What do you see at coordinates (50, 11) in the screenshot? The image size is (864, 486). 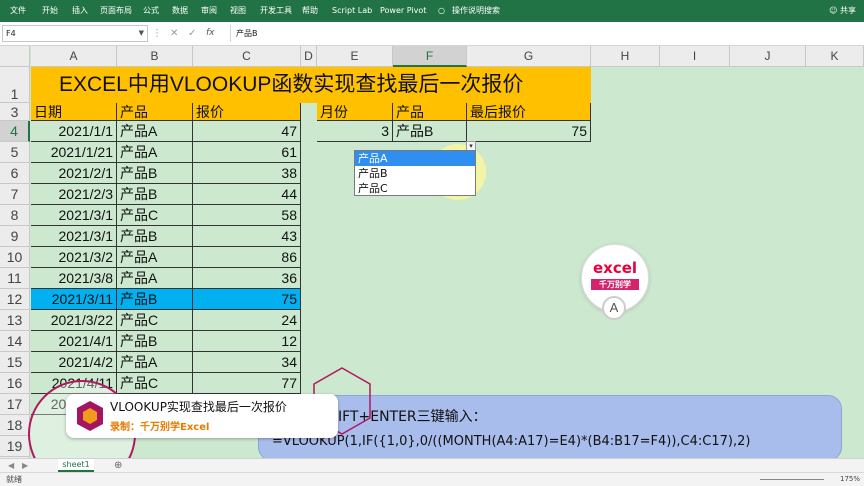 I see `tab-home: 开始` at bounding box center [50, 11].